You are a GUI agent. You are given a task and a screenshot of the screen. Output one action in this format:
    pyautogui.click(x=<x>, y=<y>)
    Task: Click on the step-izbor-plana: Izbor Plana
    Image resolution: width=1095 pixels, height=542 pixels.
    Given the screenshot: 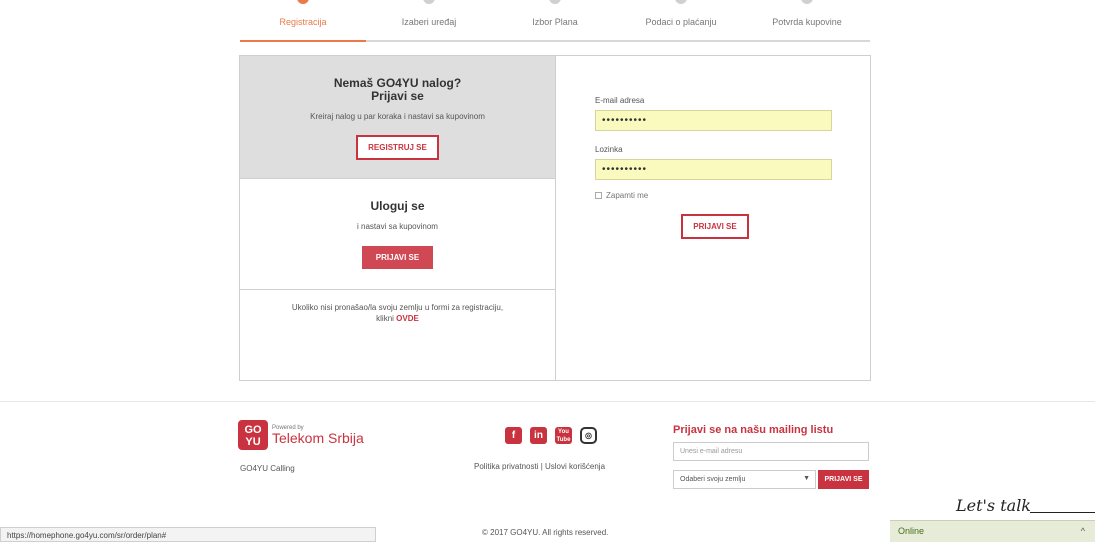 What is the action you would take?
    pyautogui.click(x=555, y=21)
    